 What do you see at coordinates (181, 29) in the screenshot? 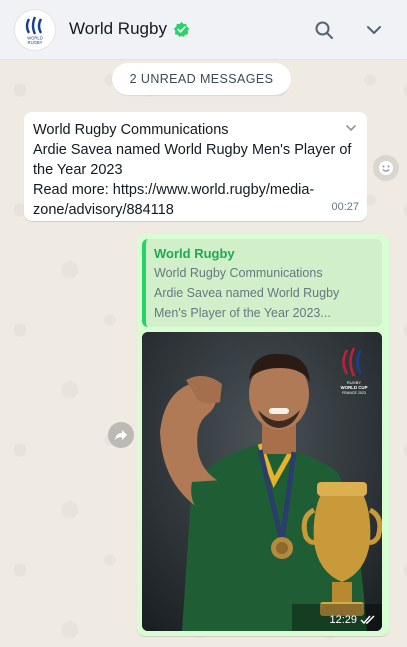
I see `verified-check-icon` at bounding box center [181, 29].